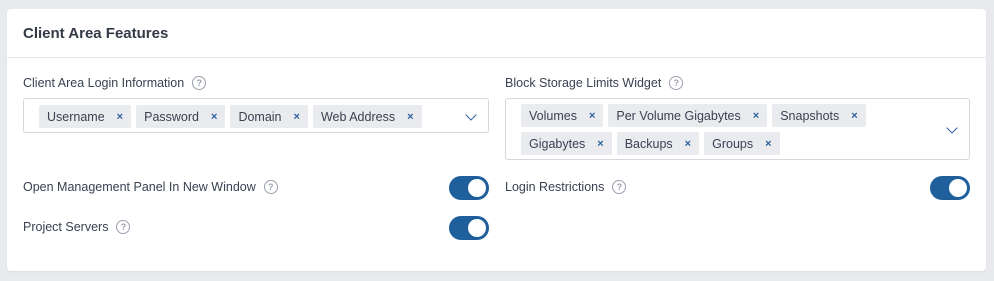  I want to click on project-servers-label: Project Servers, so click(66, 227).